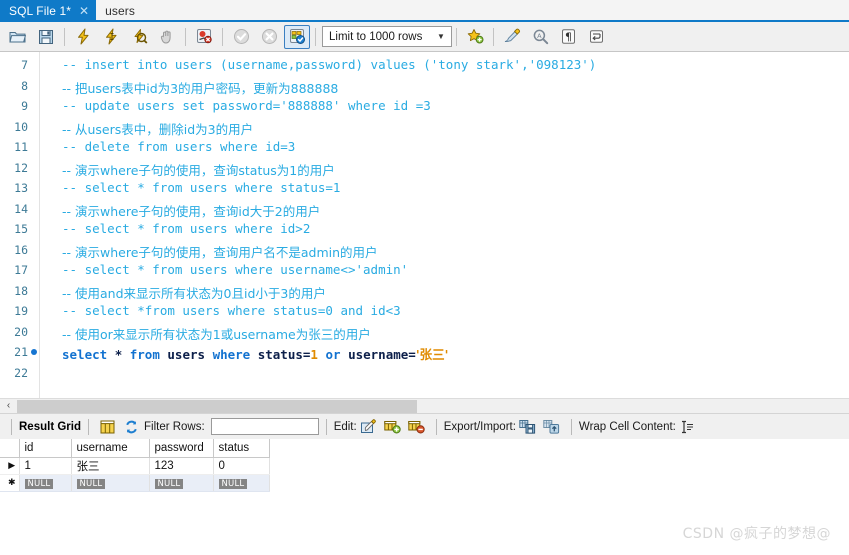 This screenshot has width=849, height=555. I want to click on grid-view-icon, so click(108, 427).